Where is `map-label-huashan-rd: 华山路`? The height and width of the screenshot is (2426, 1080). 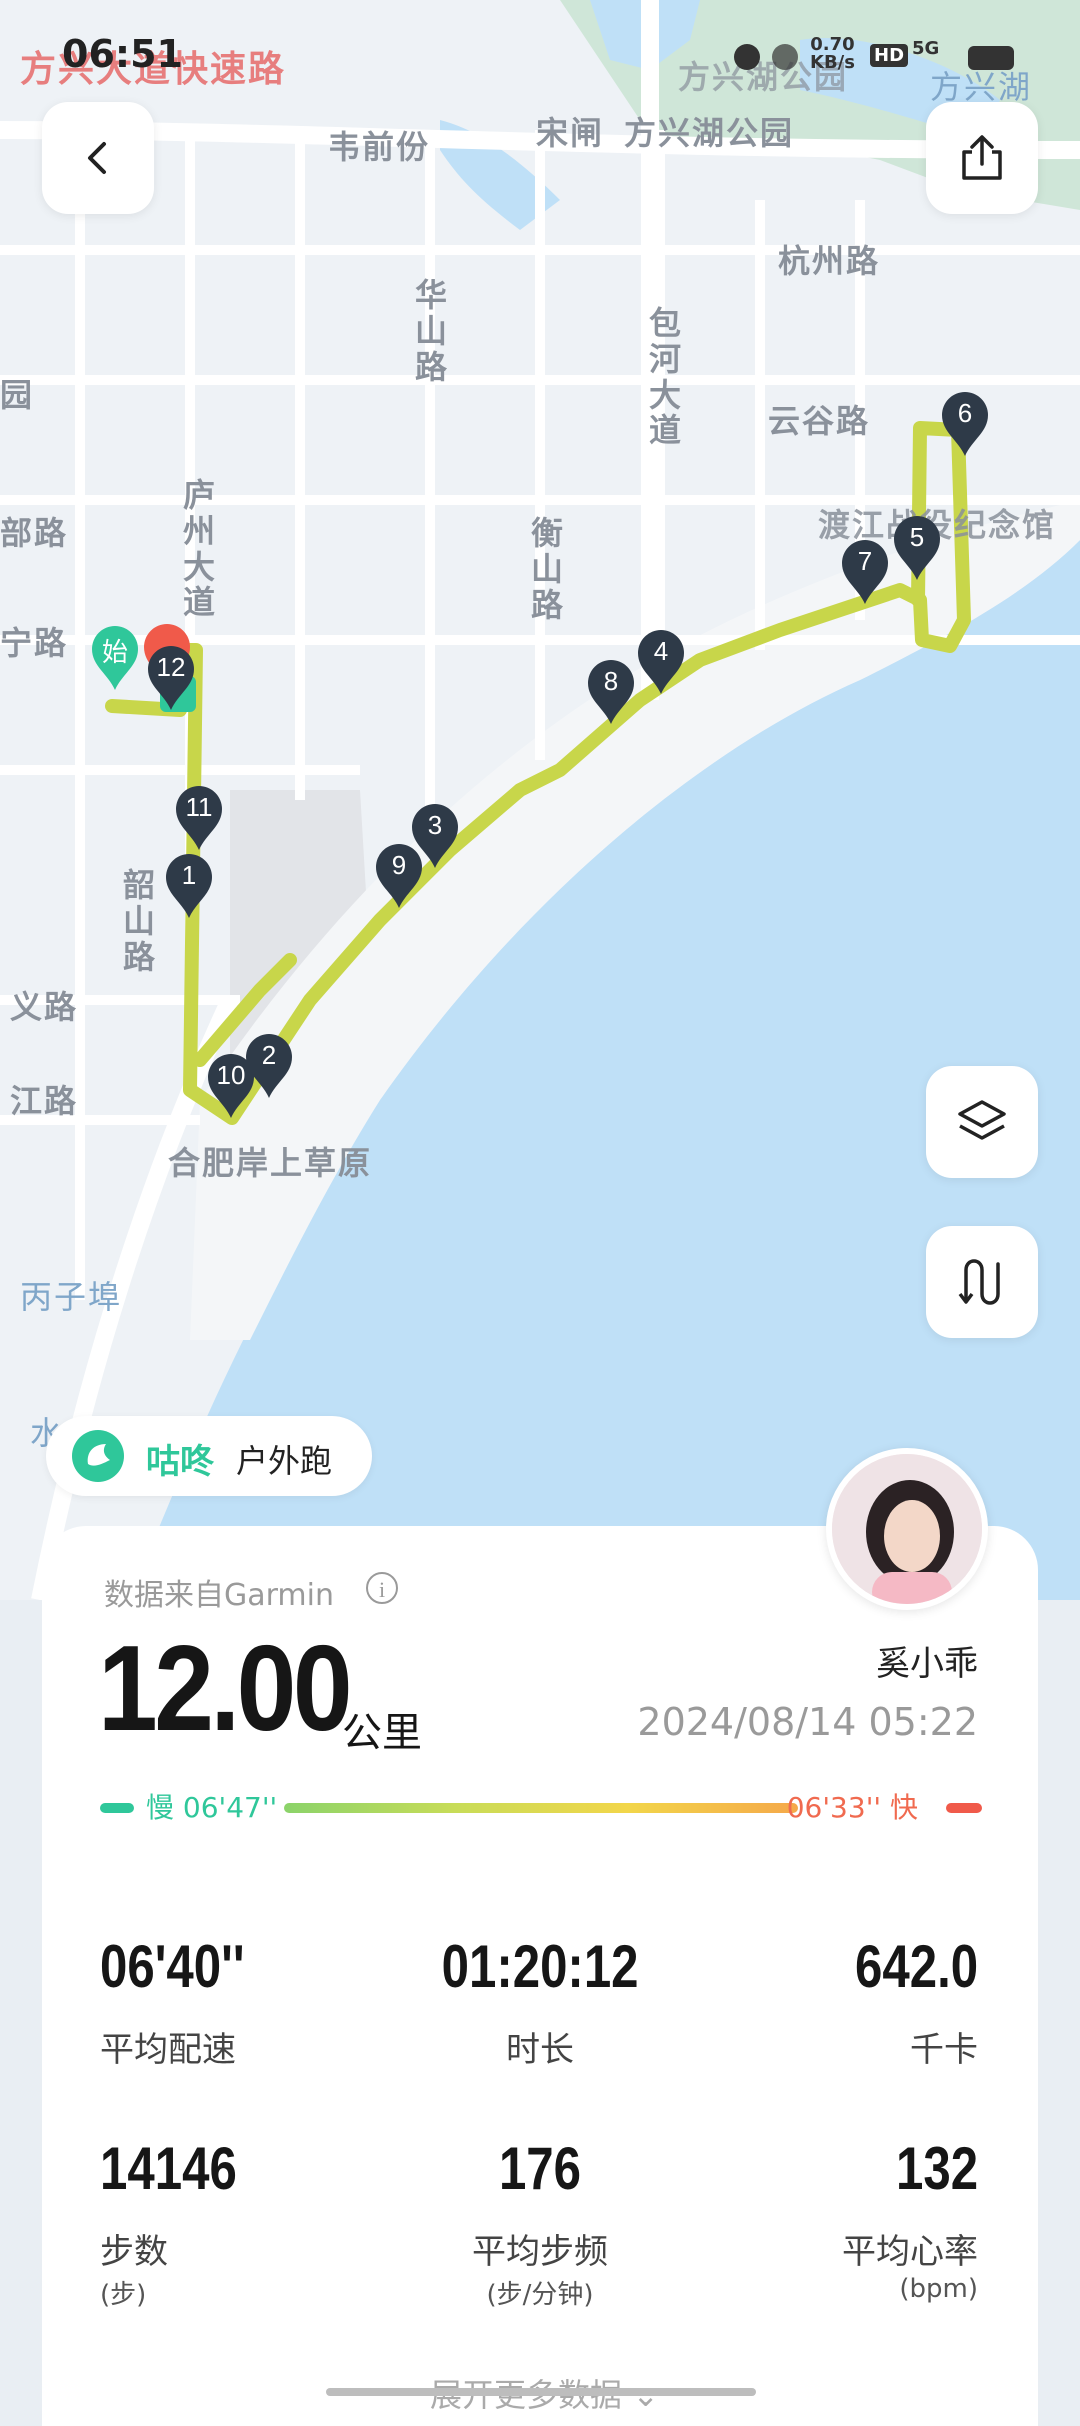 map-label-huashan-rd: 华山路 is located at coordinates (431, 331).